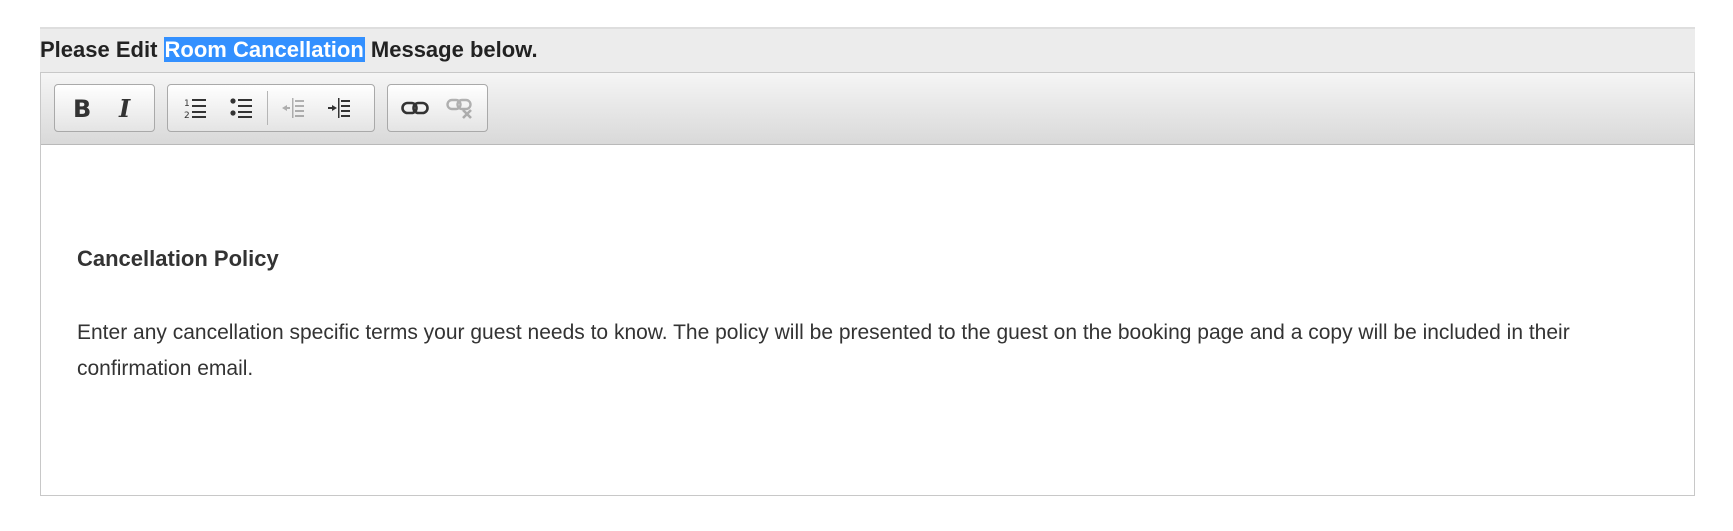 The height and width of the screenshot is (531, 1733). I want to click on toolbar-group-basic-styles: B I, so click(104, 108).